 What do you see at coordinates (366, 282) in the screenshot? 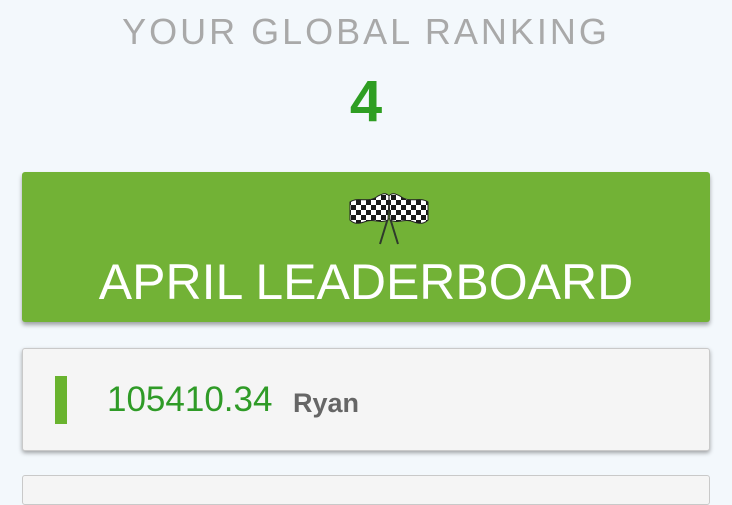
I see `leaderboard-title: APRIL LEADERBOARD` at bounding box center [366, 282].